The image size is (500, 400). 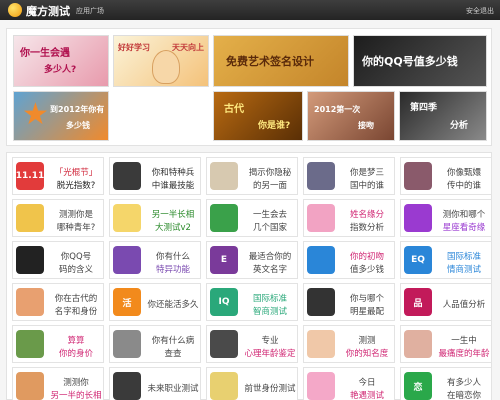 What do you see at coordinates (58, 344) in the screenshot?
I see `test-tile: 算算 你的身价` at bounding box center [58, 344].